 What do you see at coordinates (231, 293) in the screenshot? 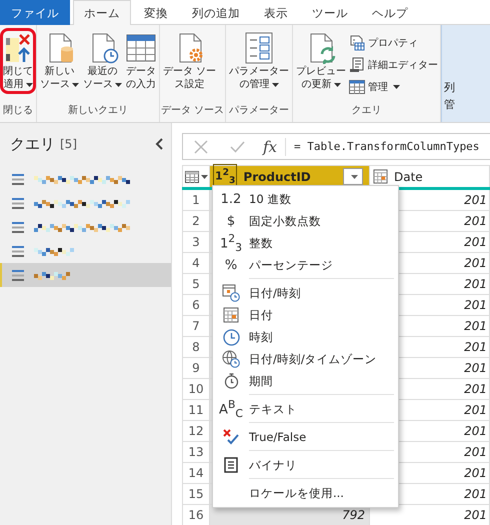
I see `calendar-clock-icon` at bounding box center [231, 293].